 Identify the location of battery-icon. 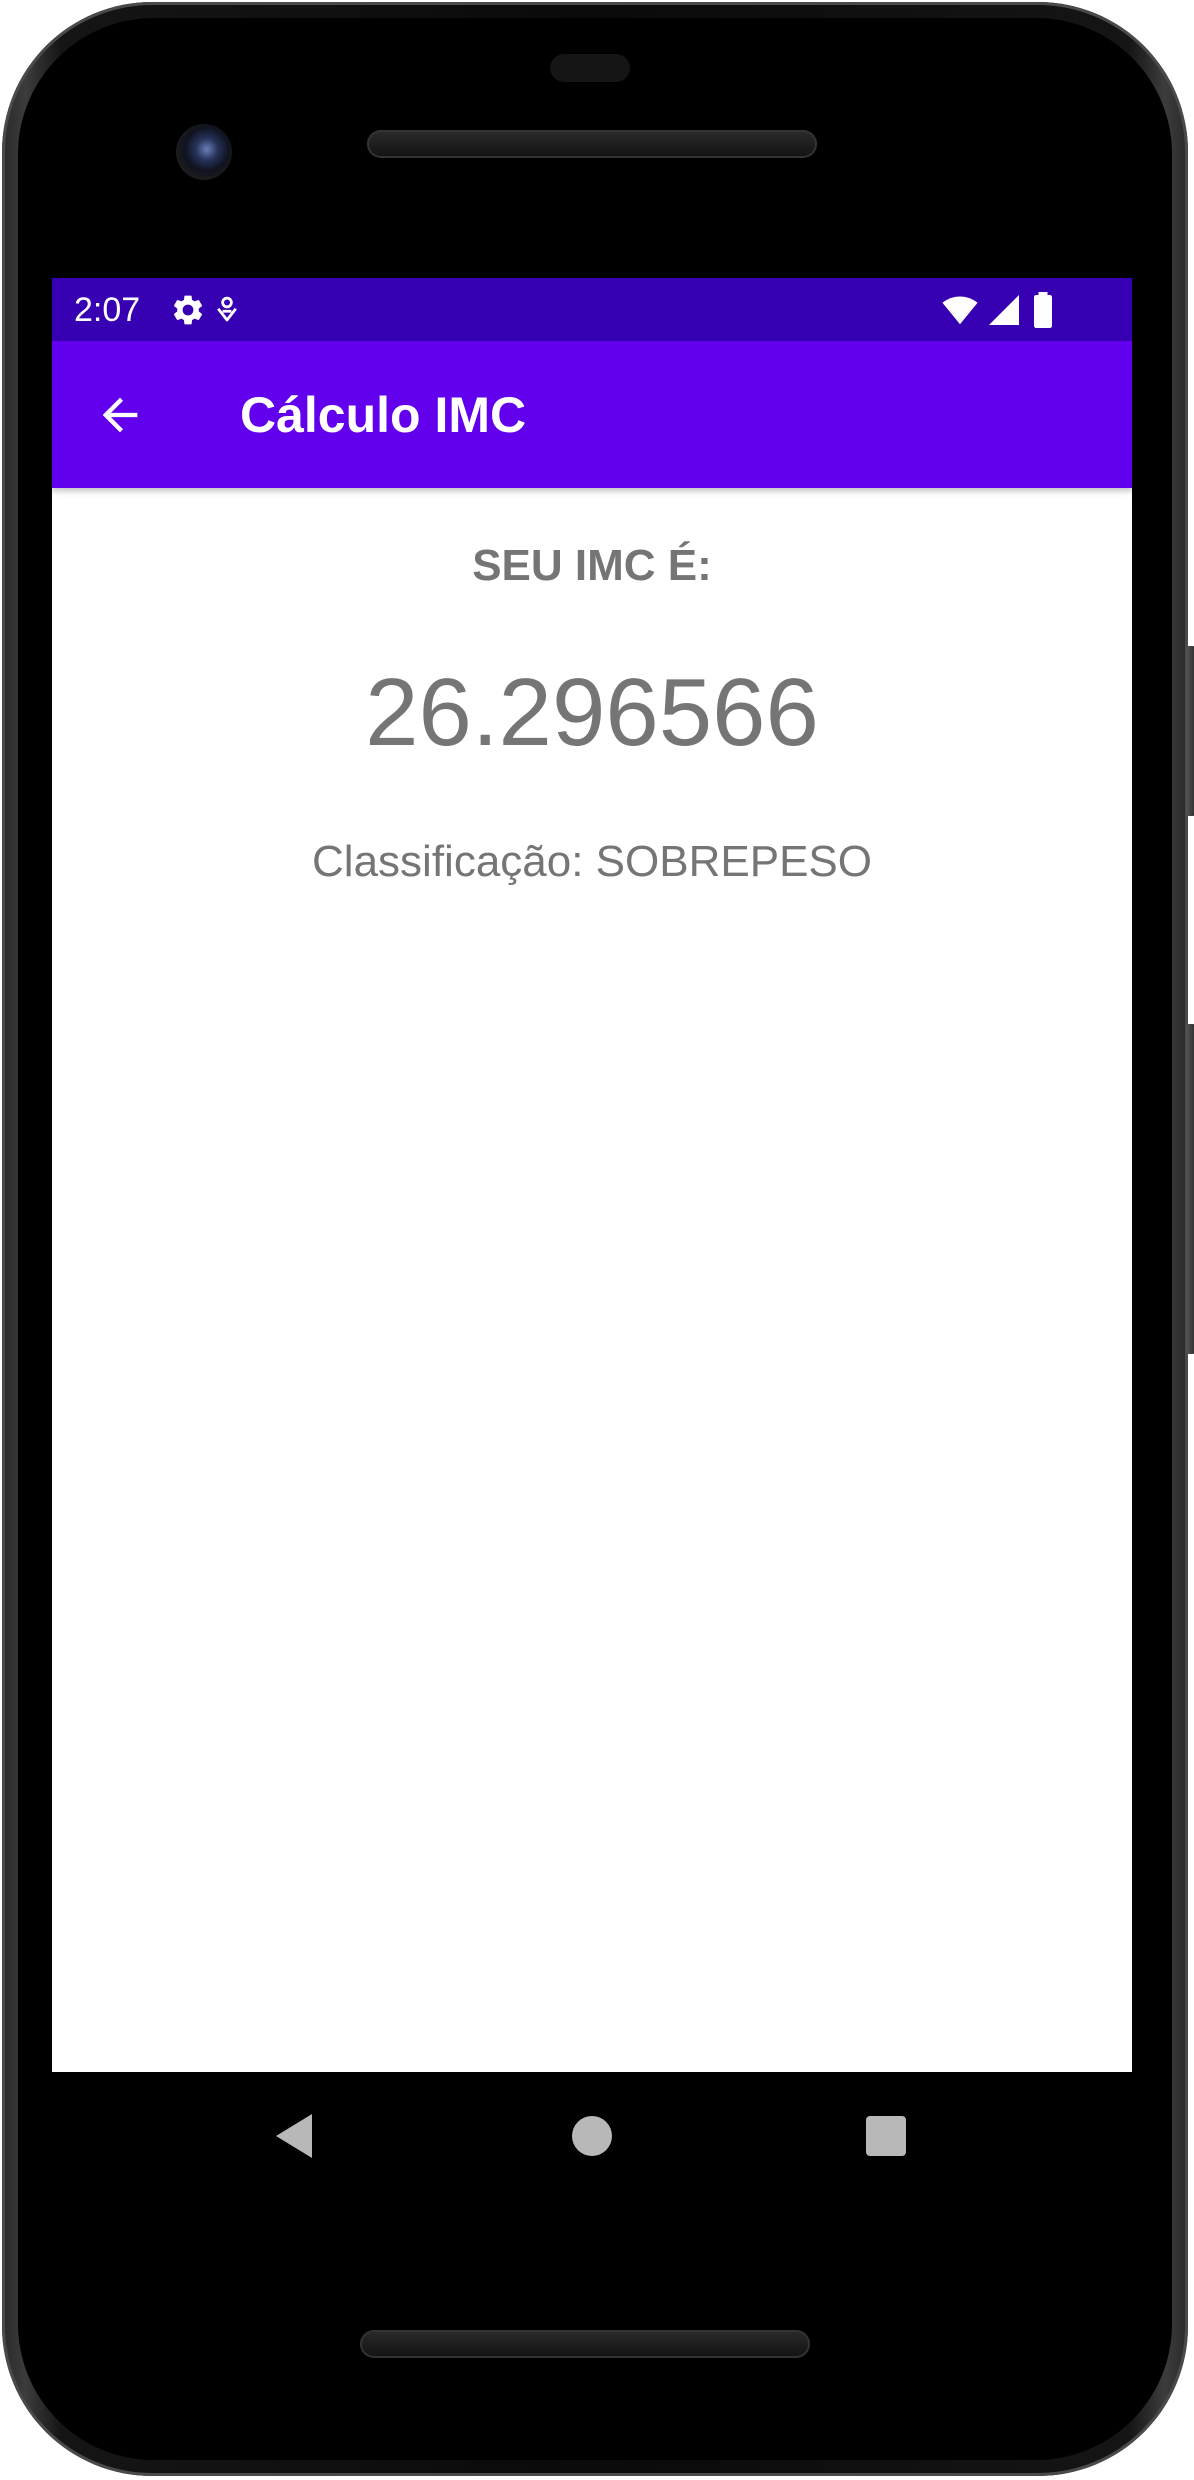
(1043, 310).